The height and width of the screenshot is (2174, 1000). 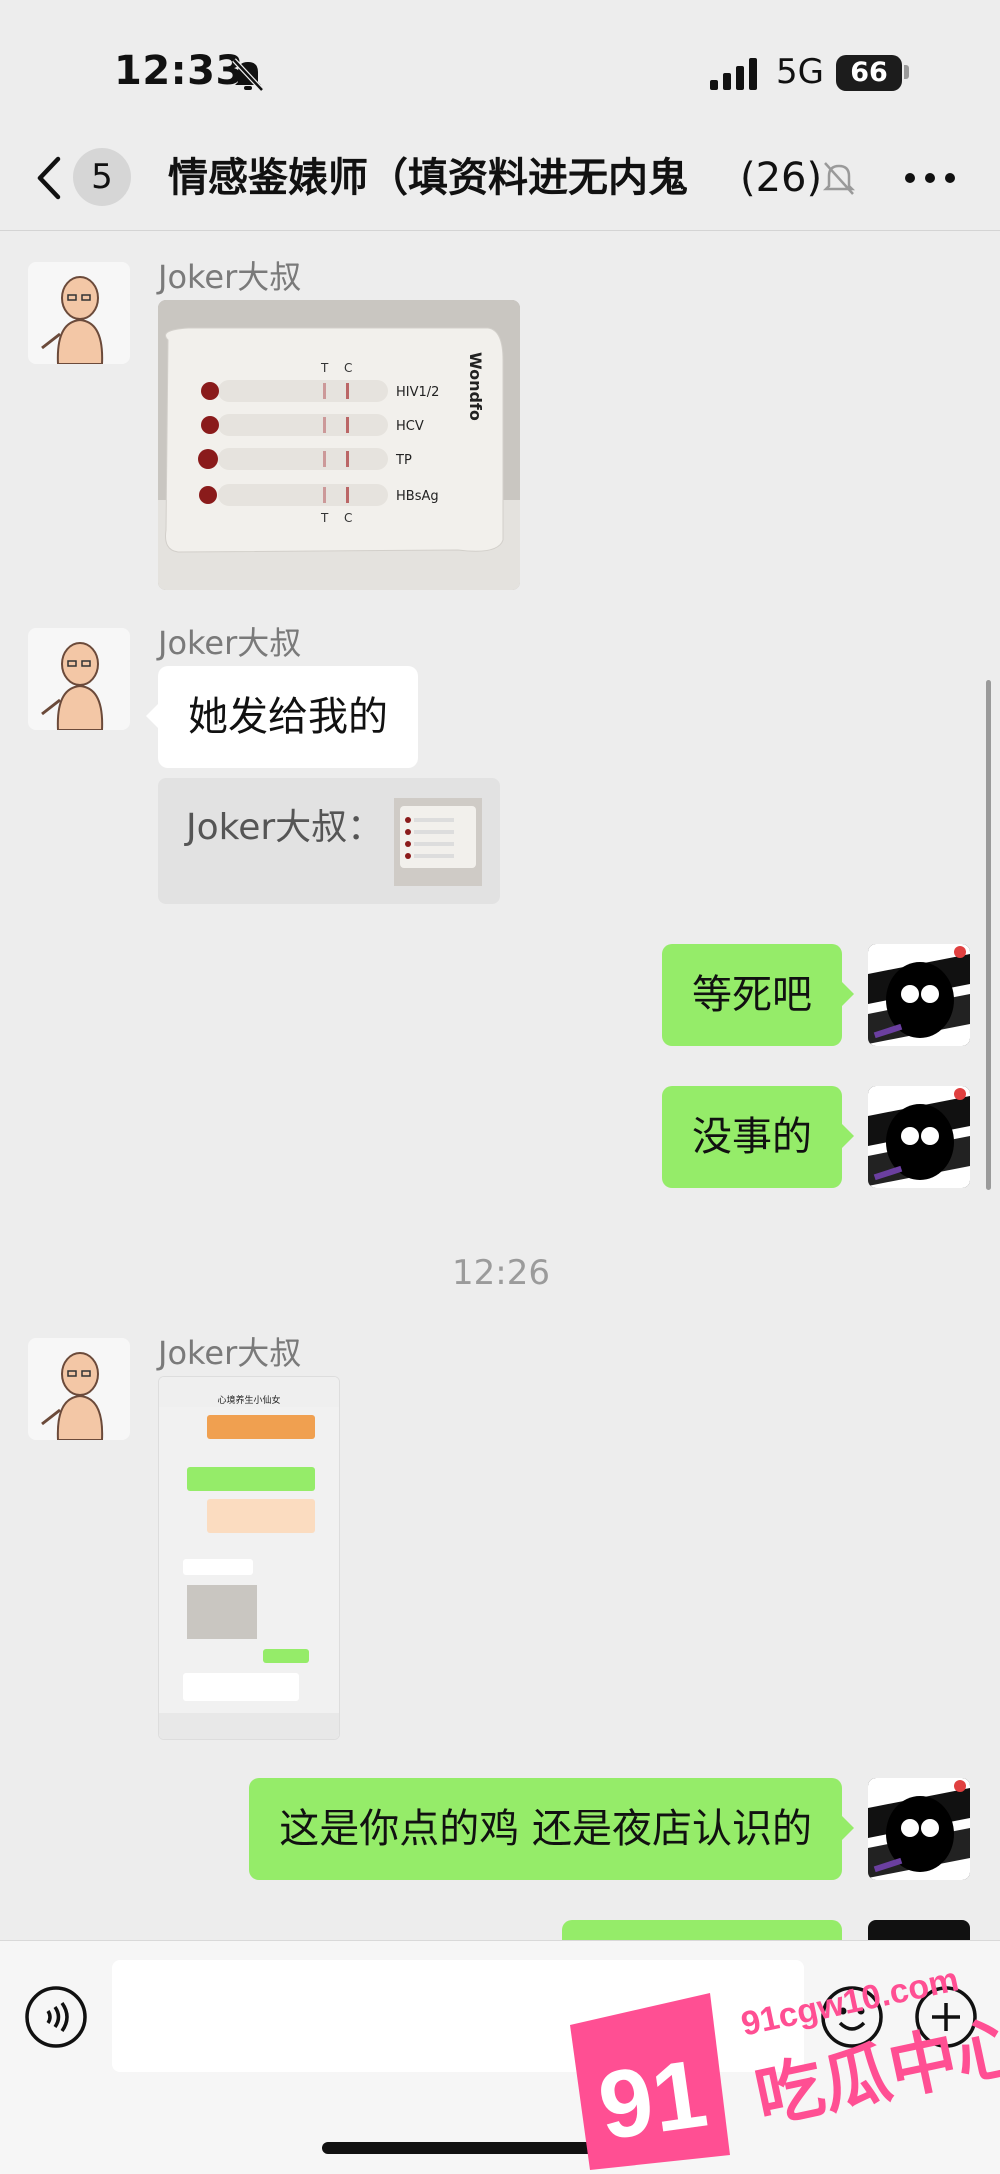 What do you see at coordinates (869, 73) in the screenshot?
I see `battery-indicator: 66` at bounding box center [869, 73].